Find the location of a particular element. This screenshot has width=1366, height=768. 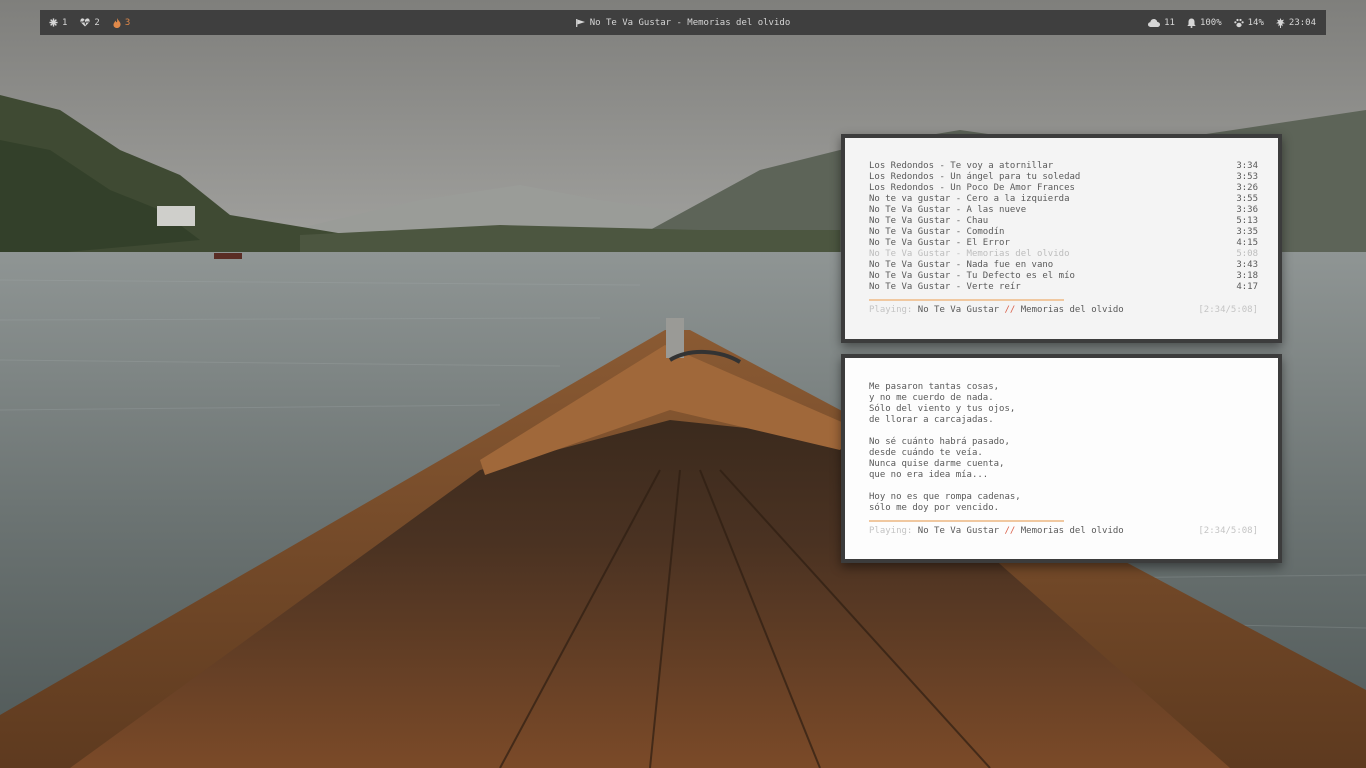

playlist-item: No Te Va Gustar - Nada fue en vano 3:43 is located at coordinates (1063, 265).